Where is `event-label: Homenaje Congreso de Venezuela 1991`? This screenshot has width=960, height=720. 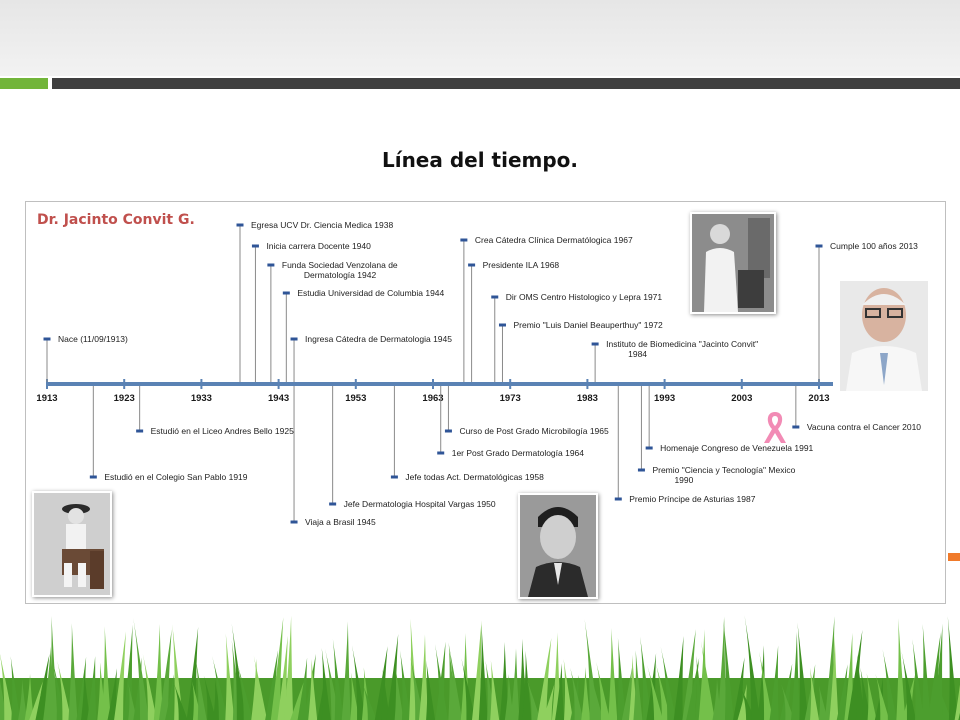
event-label: Homenaje Congreso de Venezuela 1991 is located at coordinates (736, 448).